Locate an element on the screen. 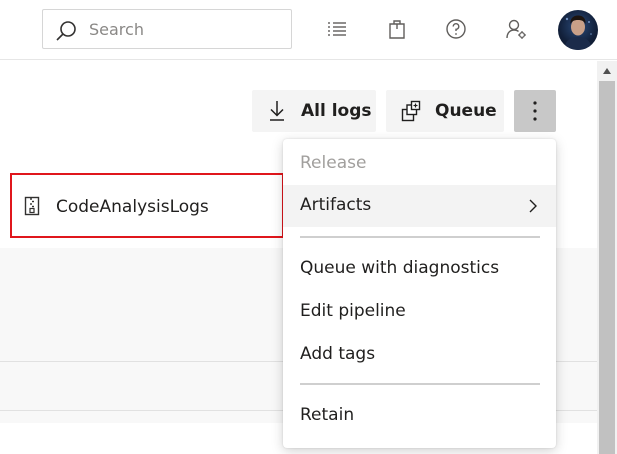 This screenshot has height=454, width=617. more-actions-button is located at coordinates (535, 111).